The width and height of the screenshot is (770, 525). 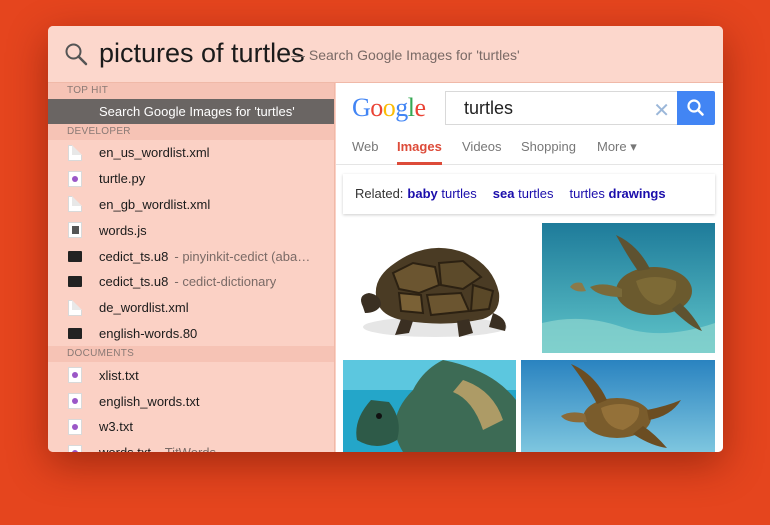 What do you see at coordinates (191, 427) in the screenshot?
I see `list-item: w3.txt` at bounding box center [191, 427].